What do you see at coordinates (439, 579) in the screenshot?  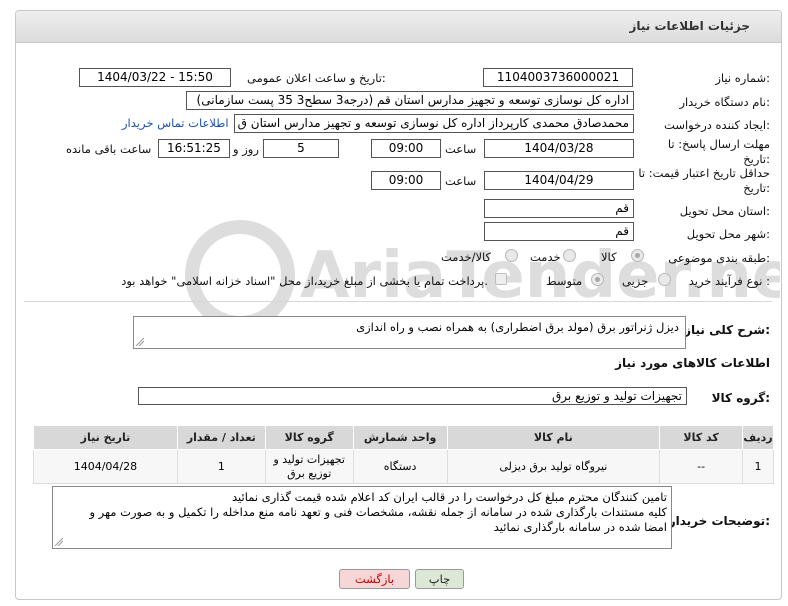 I see `print-button: چاپ` at bounding box center [439, 579].